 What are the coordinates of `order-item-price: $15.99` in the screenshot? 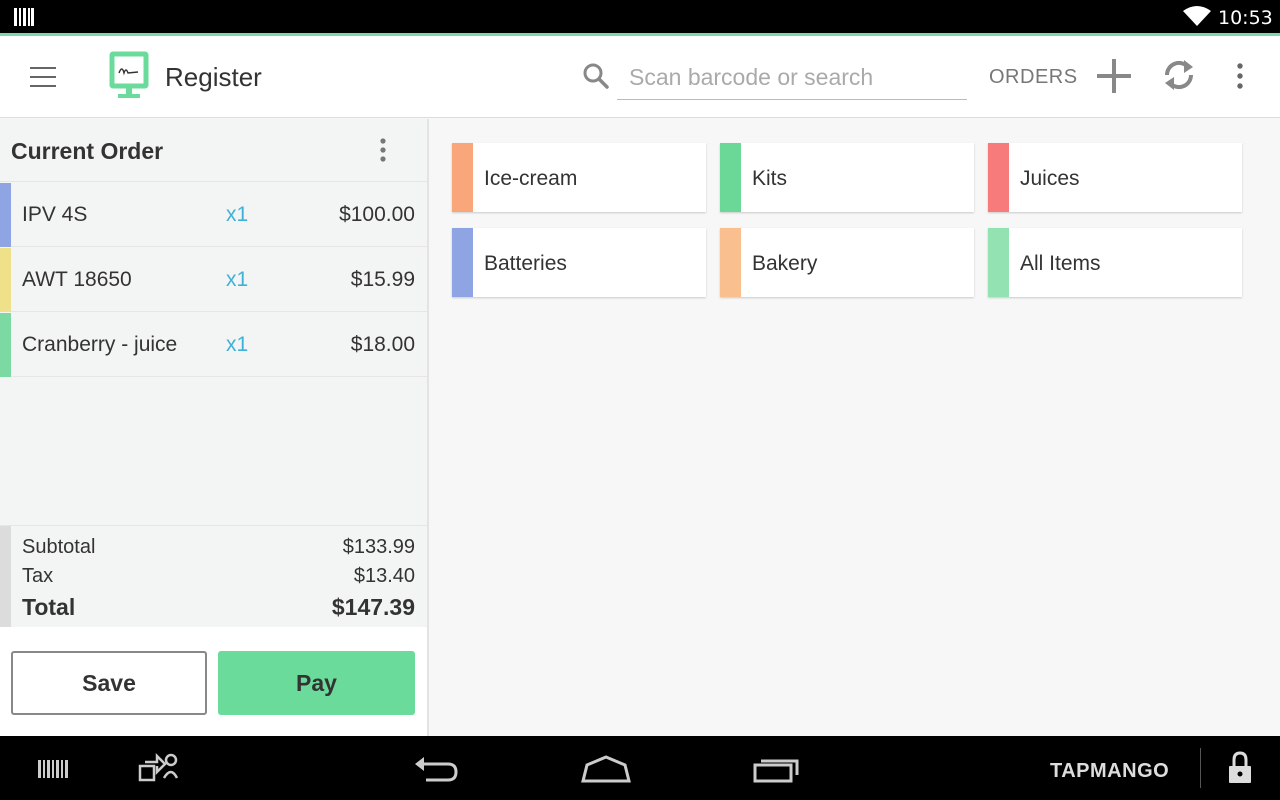 It's located at (382, 279).